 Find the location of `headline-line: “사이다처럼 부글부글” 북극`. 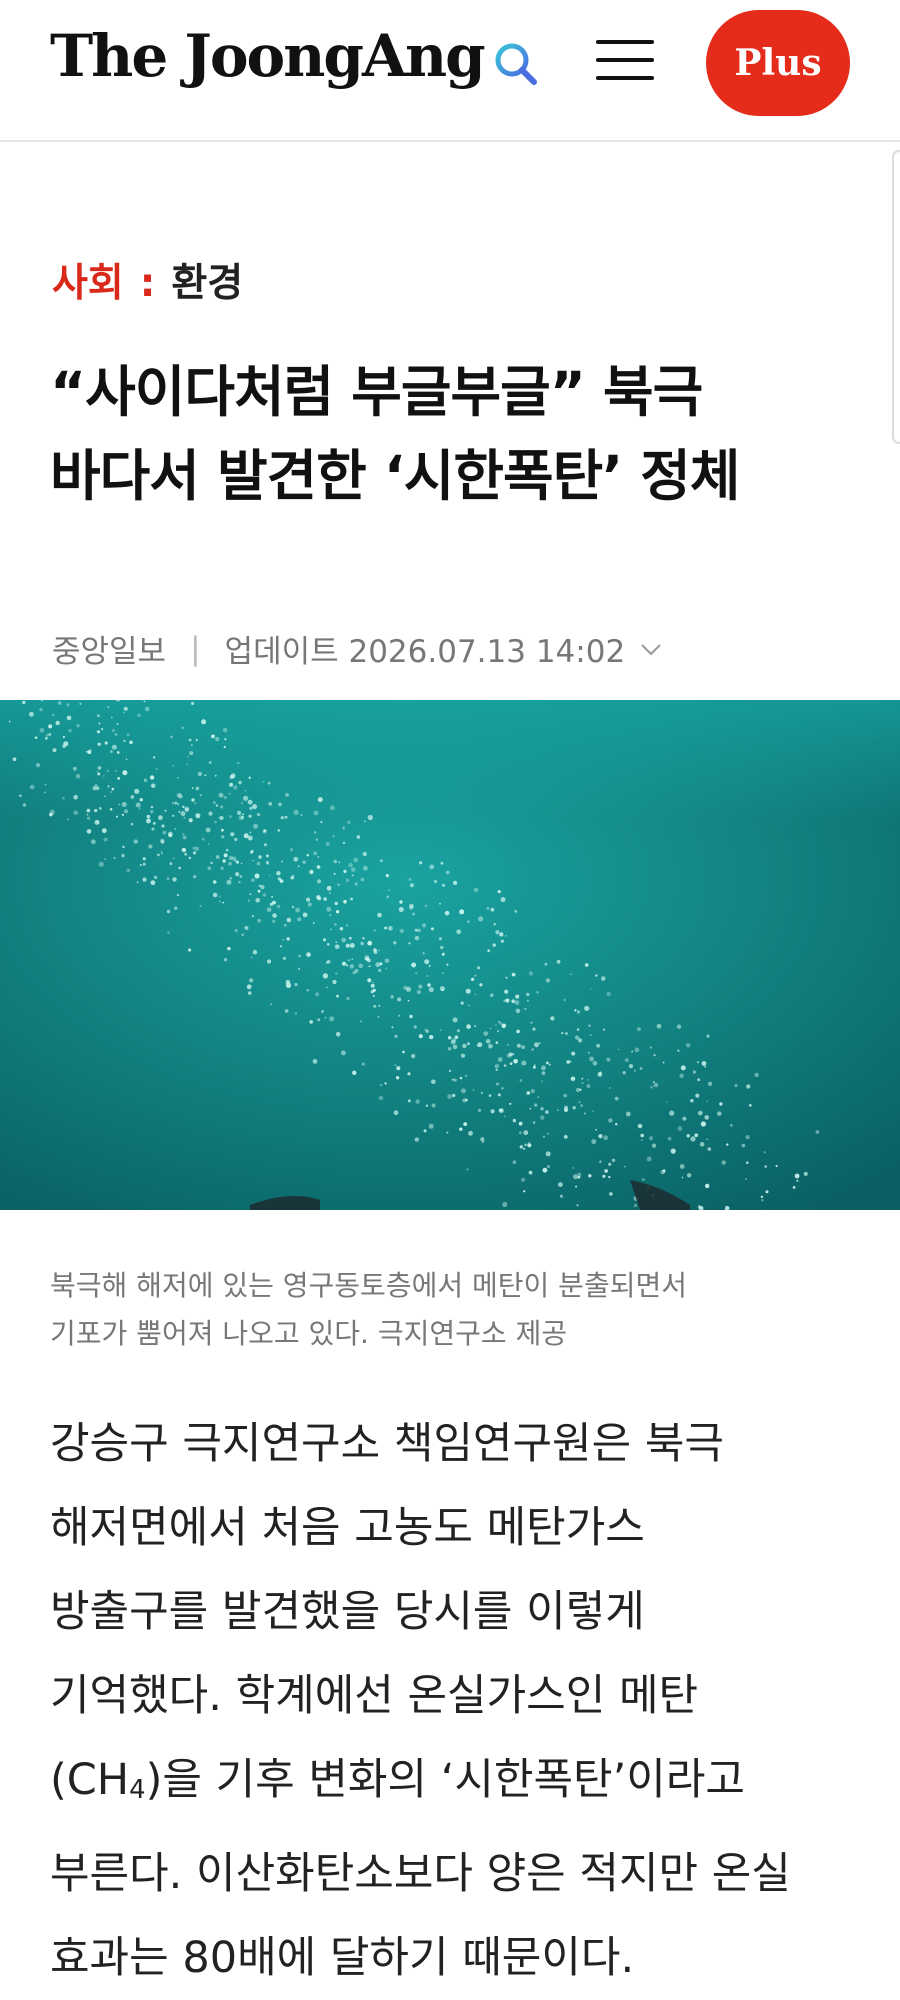

headline-line: “사이다처럼 부글부글” 북극 is located at coordinates (460, 392).